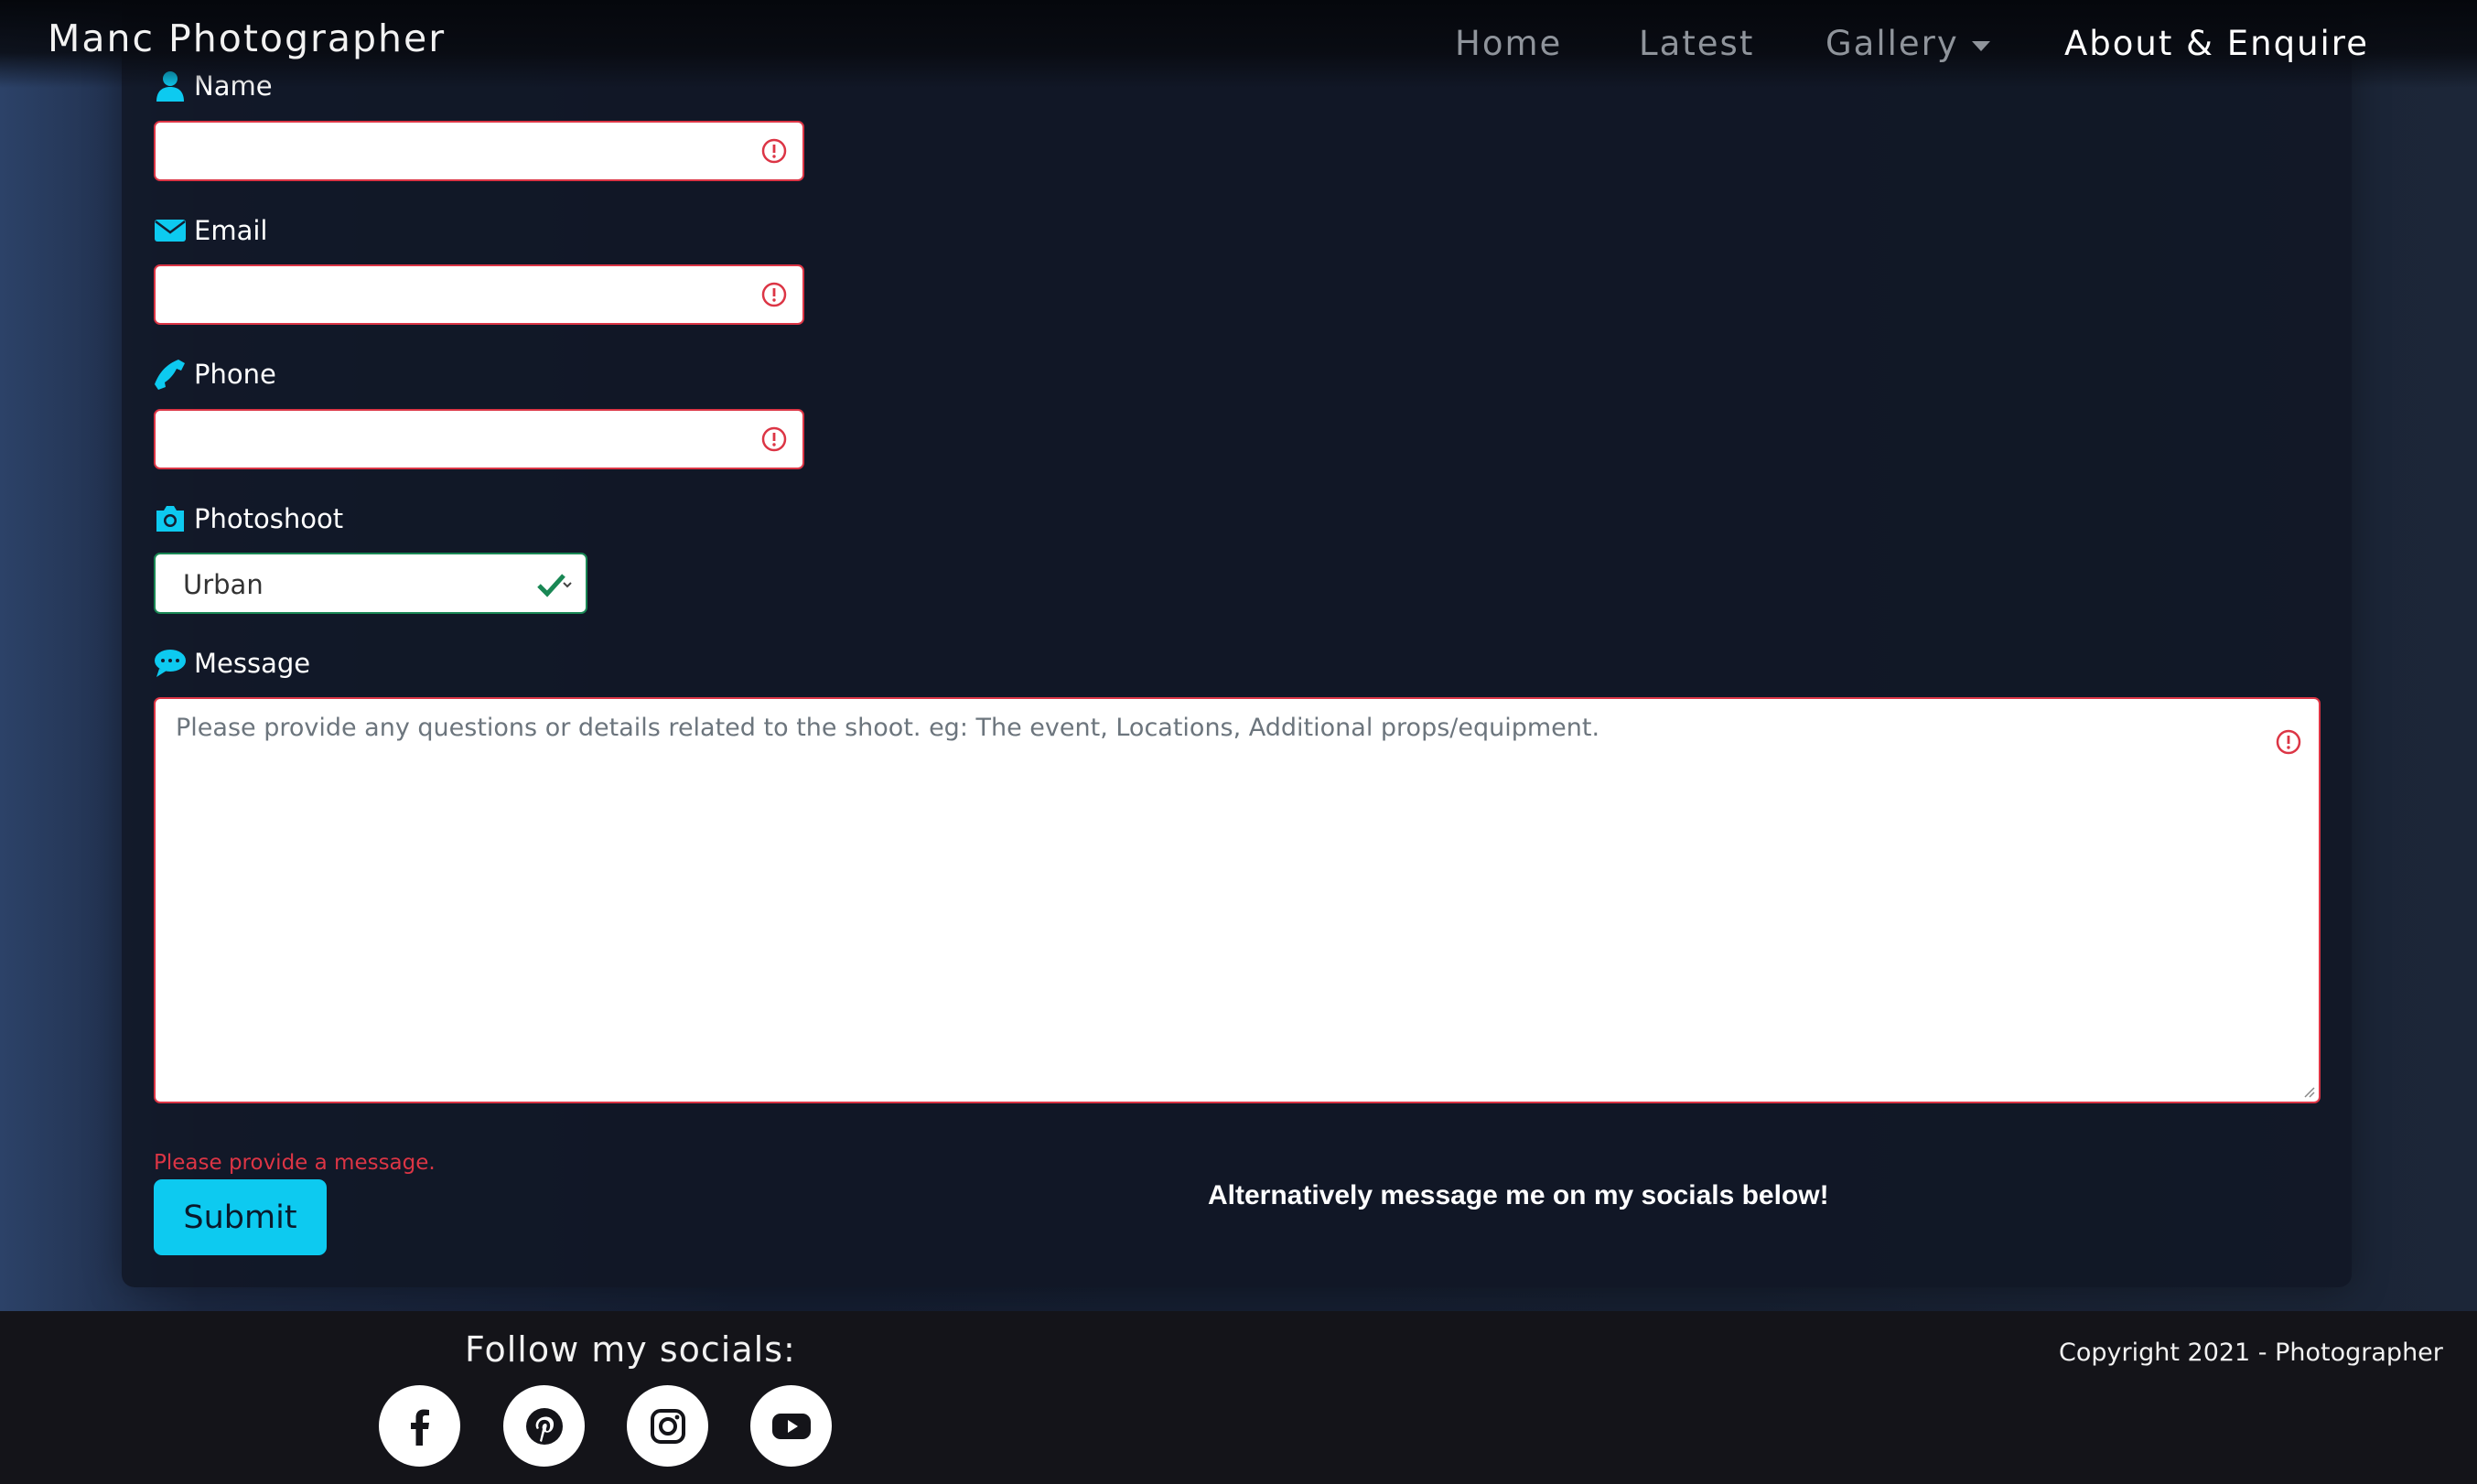 The height and width of the screenshot is (1484, 2477). Describe the element at coordinates (240, 1217) in the screenshot. I see `submit-button: Submit` at that location.